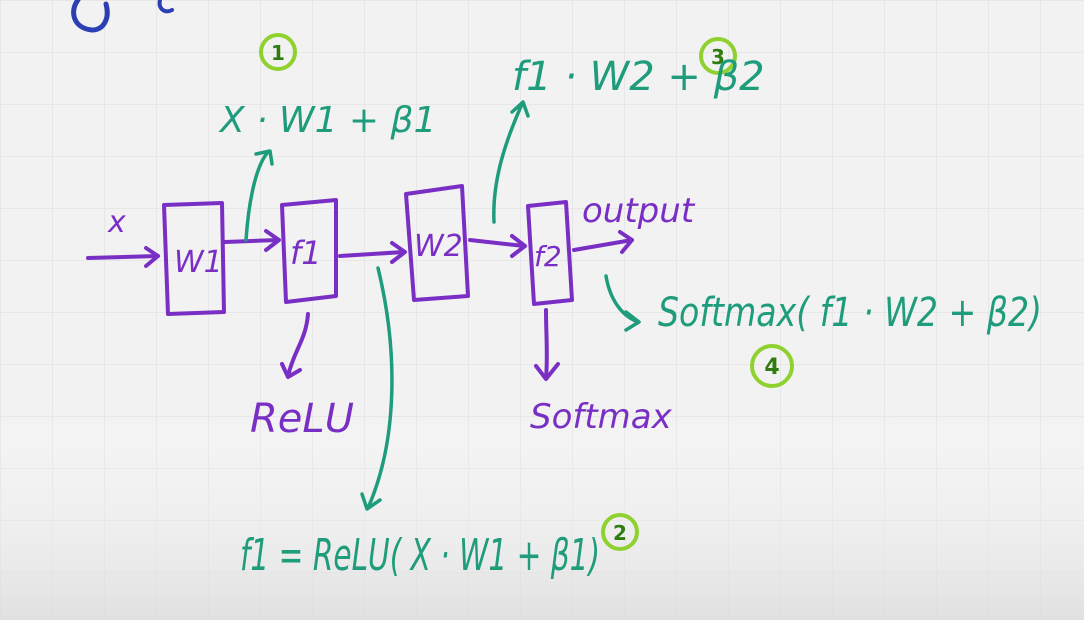 The height and width of the screenshot is (620, 1084). Describe the element at coordinates (546, 344) in the screenshot. I see `softmax-arrow` at that location.